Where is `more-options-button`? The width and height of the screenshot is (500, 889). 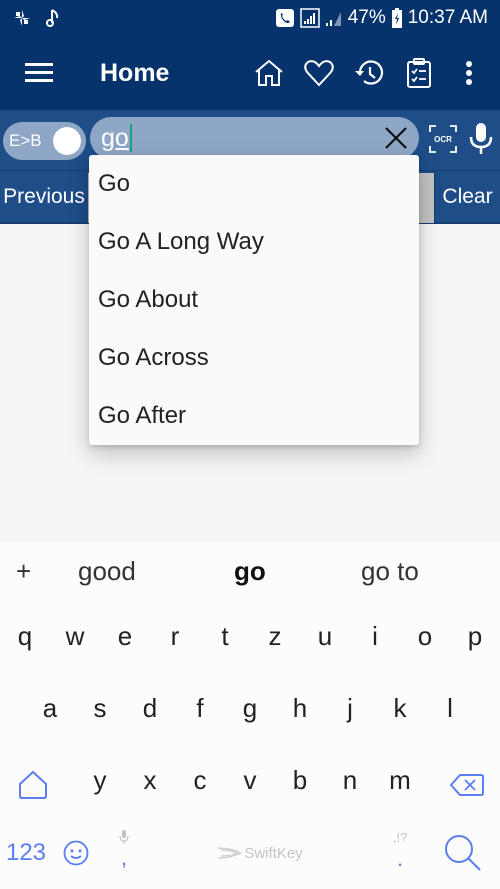 more-options-button is located at coordinates (469, 73).